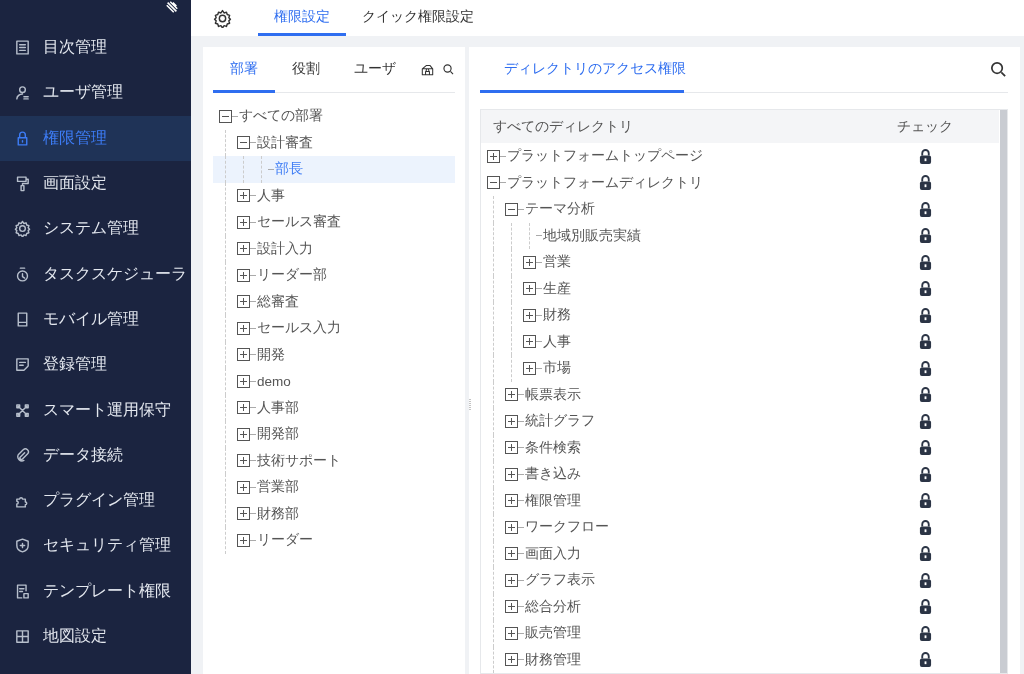 The width and height of the screenshot is (1024, 674). I want to click on sidebar-item: 画面設定, so click(95, 183).